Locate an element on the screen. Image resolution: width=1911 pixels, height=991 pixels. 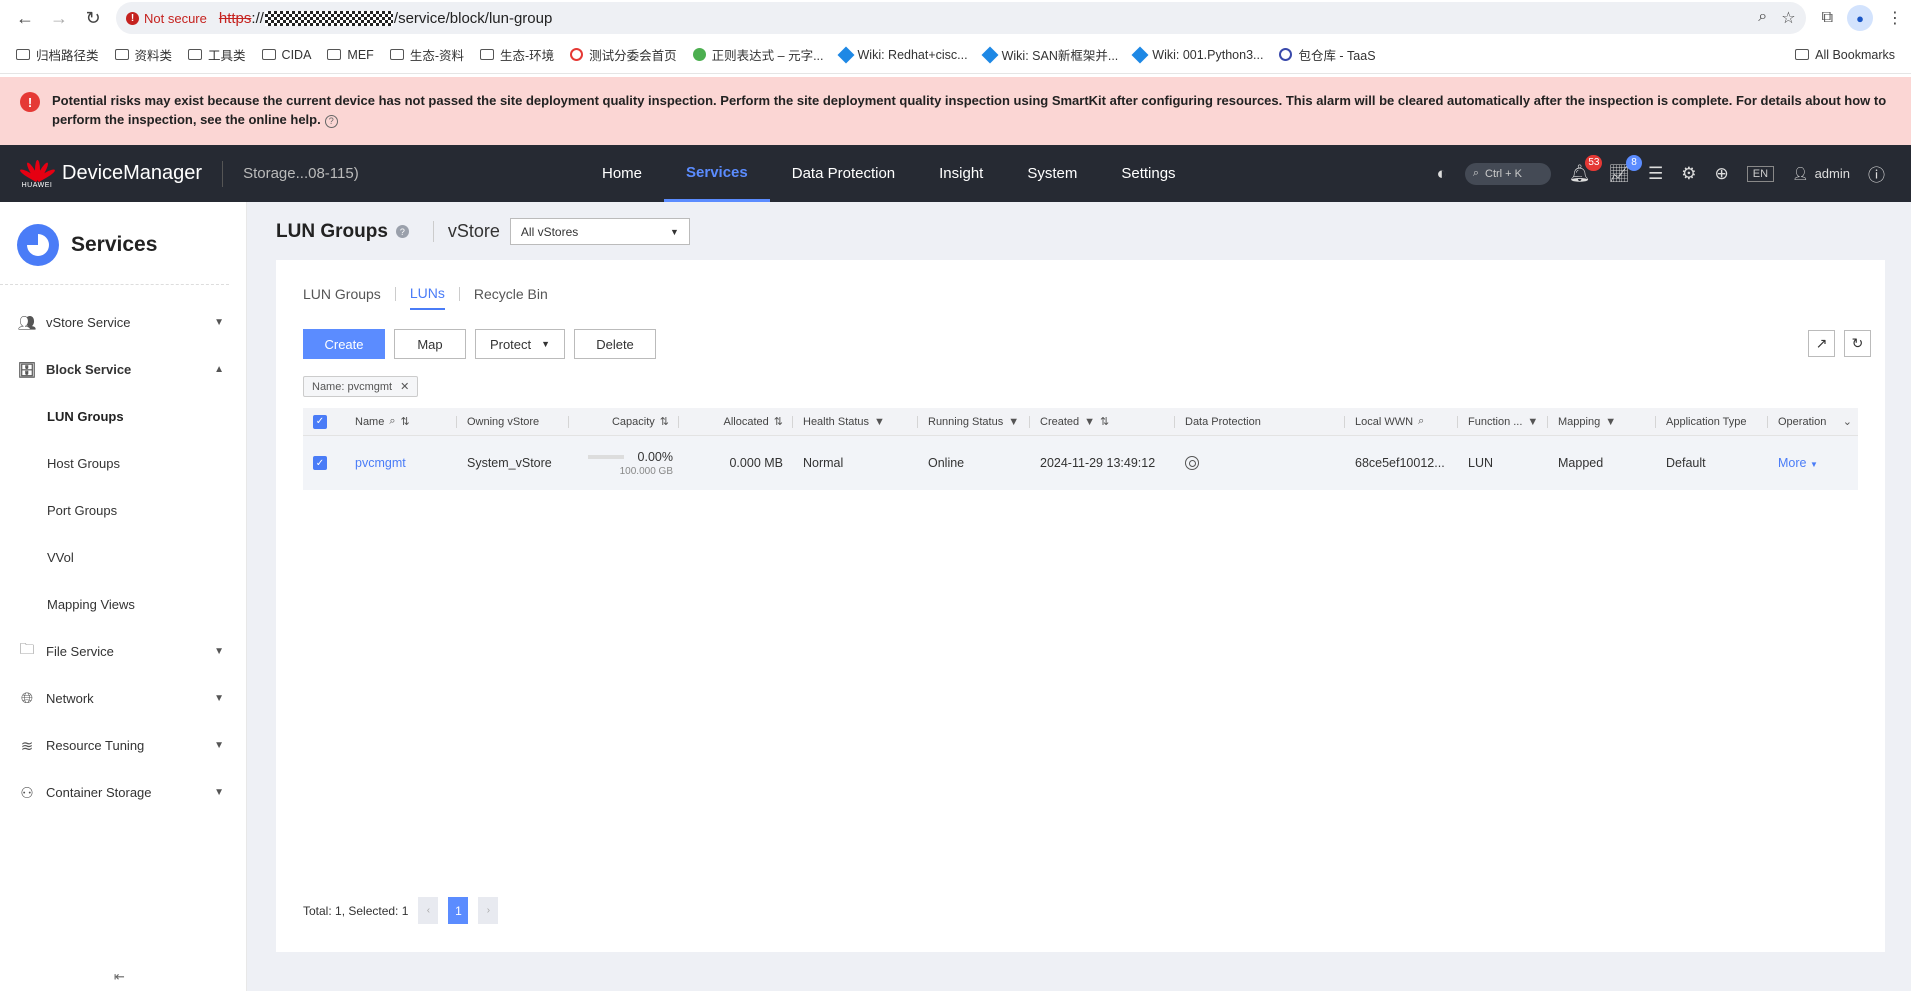
vstore-select: All vStores ▼ is located at coordinates (599, 231).